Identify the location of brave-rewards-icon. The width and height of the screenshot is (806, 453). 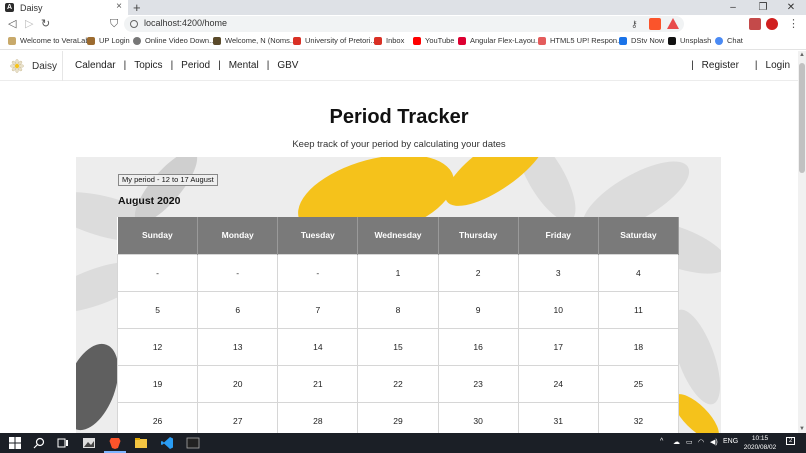
(673, 23).